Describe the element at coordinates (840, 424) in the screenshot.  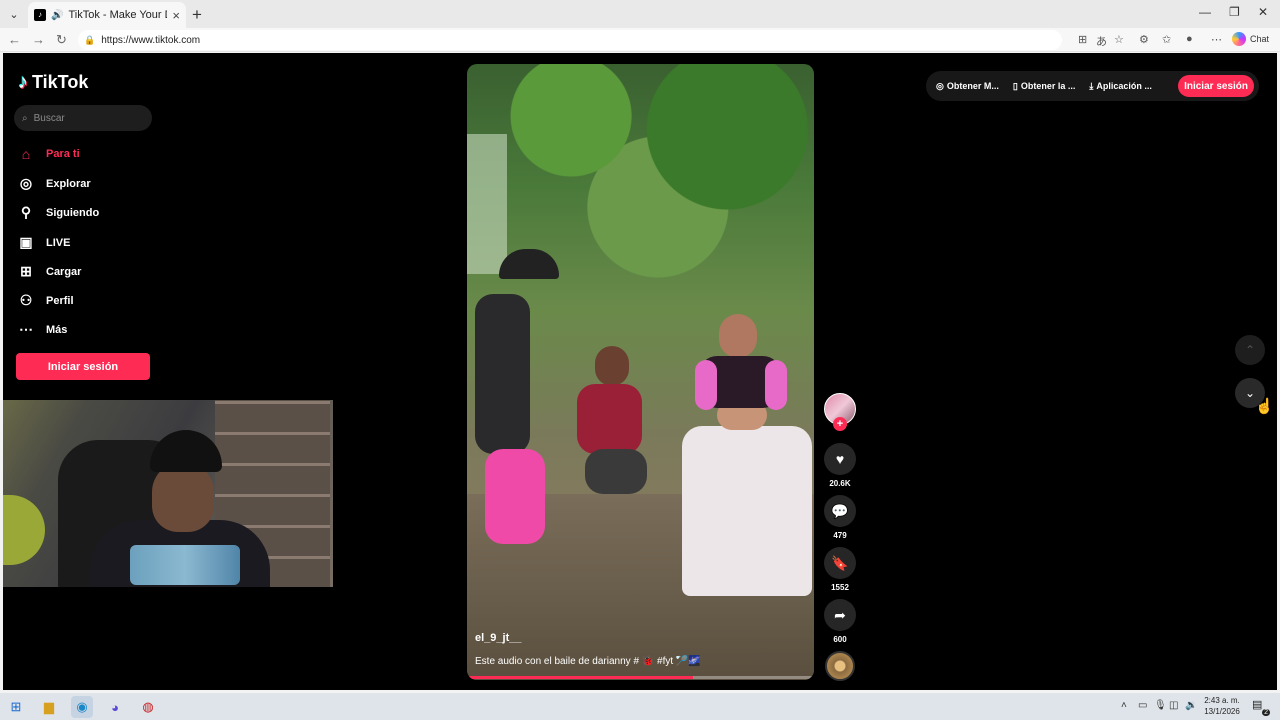
I see `follow-plus-icon: +` at that location.